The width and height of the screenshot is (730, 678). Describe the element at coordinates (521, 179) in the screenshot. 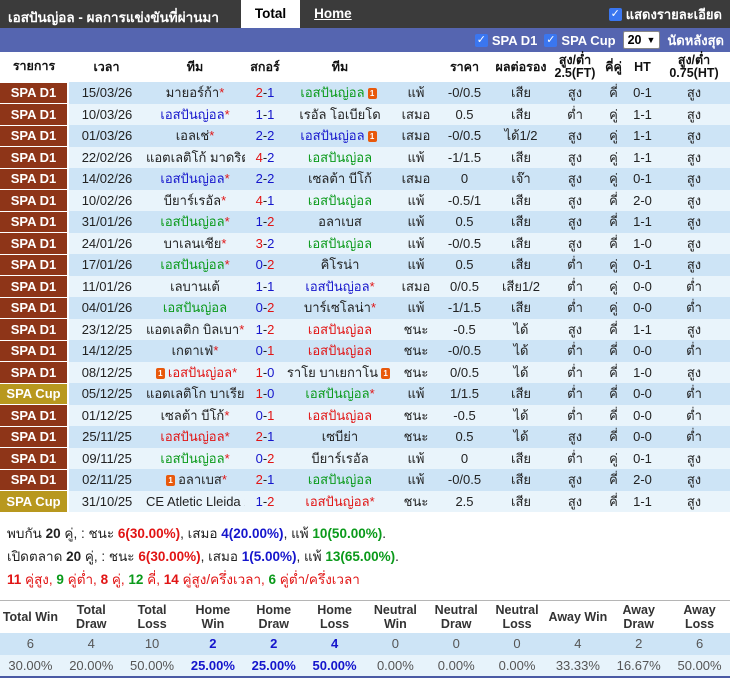

I see `handicap-result: เจ๊า` at that location.